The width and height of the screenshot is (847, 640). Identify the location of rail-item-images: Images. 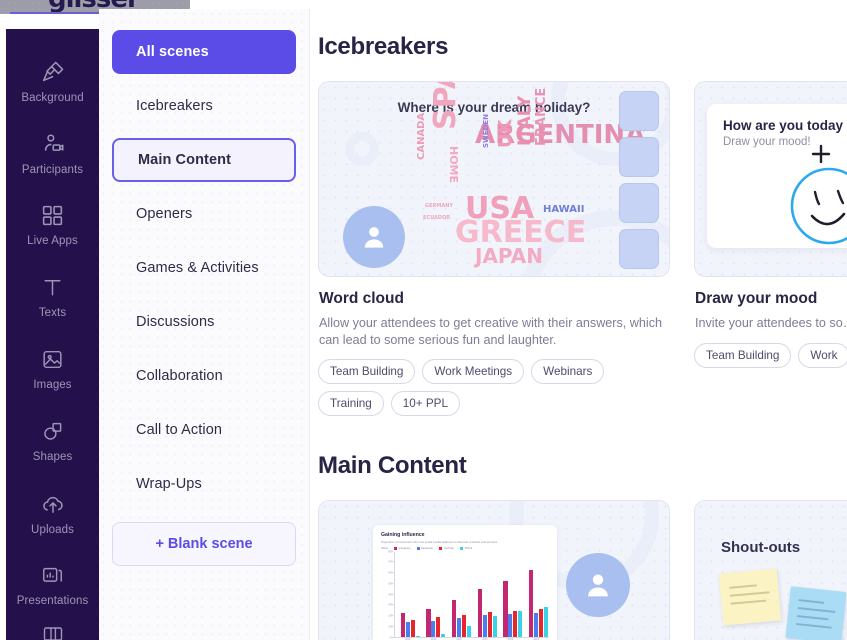
(52, 369).